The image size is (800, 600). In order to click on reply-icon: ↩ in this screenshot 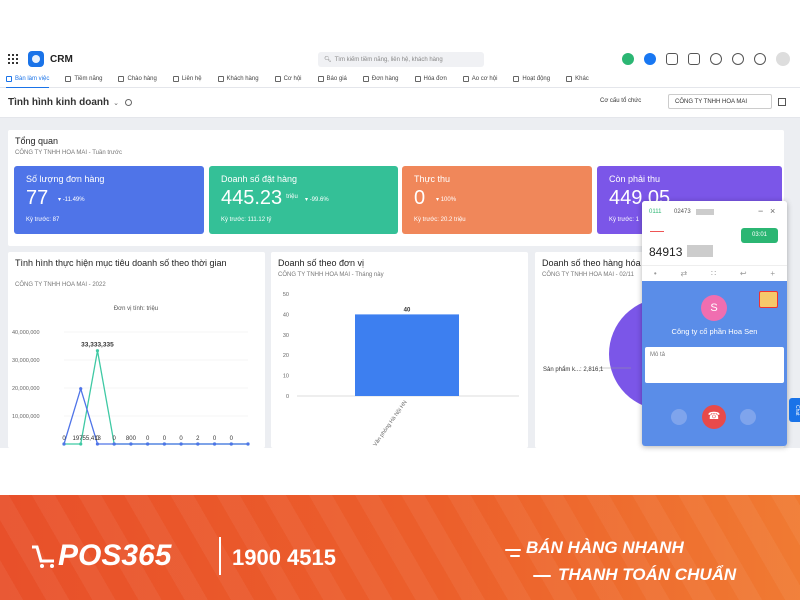, I will do `click(743, 273)`.